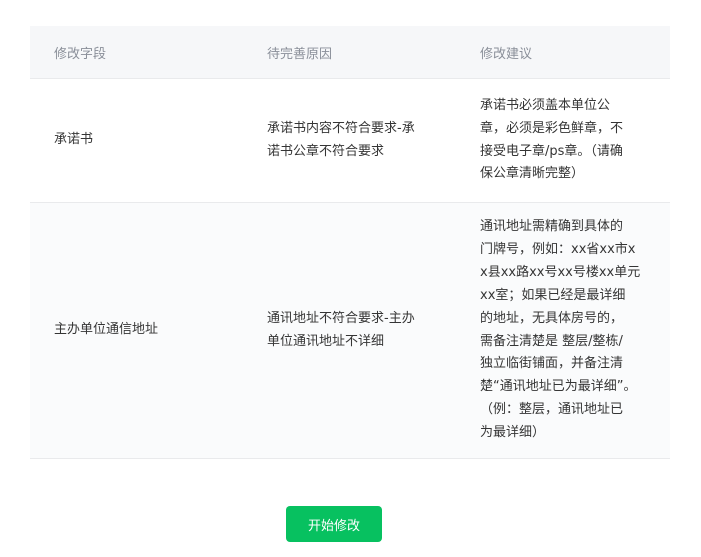 This screenshot has height=557, width=701. Describe the element at coordinates (350, 52) in the screenshot. I see `table-header: 修改字段 待完善原因 修改建议` at that location.